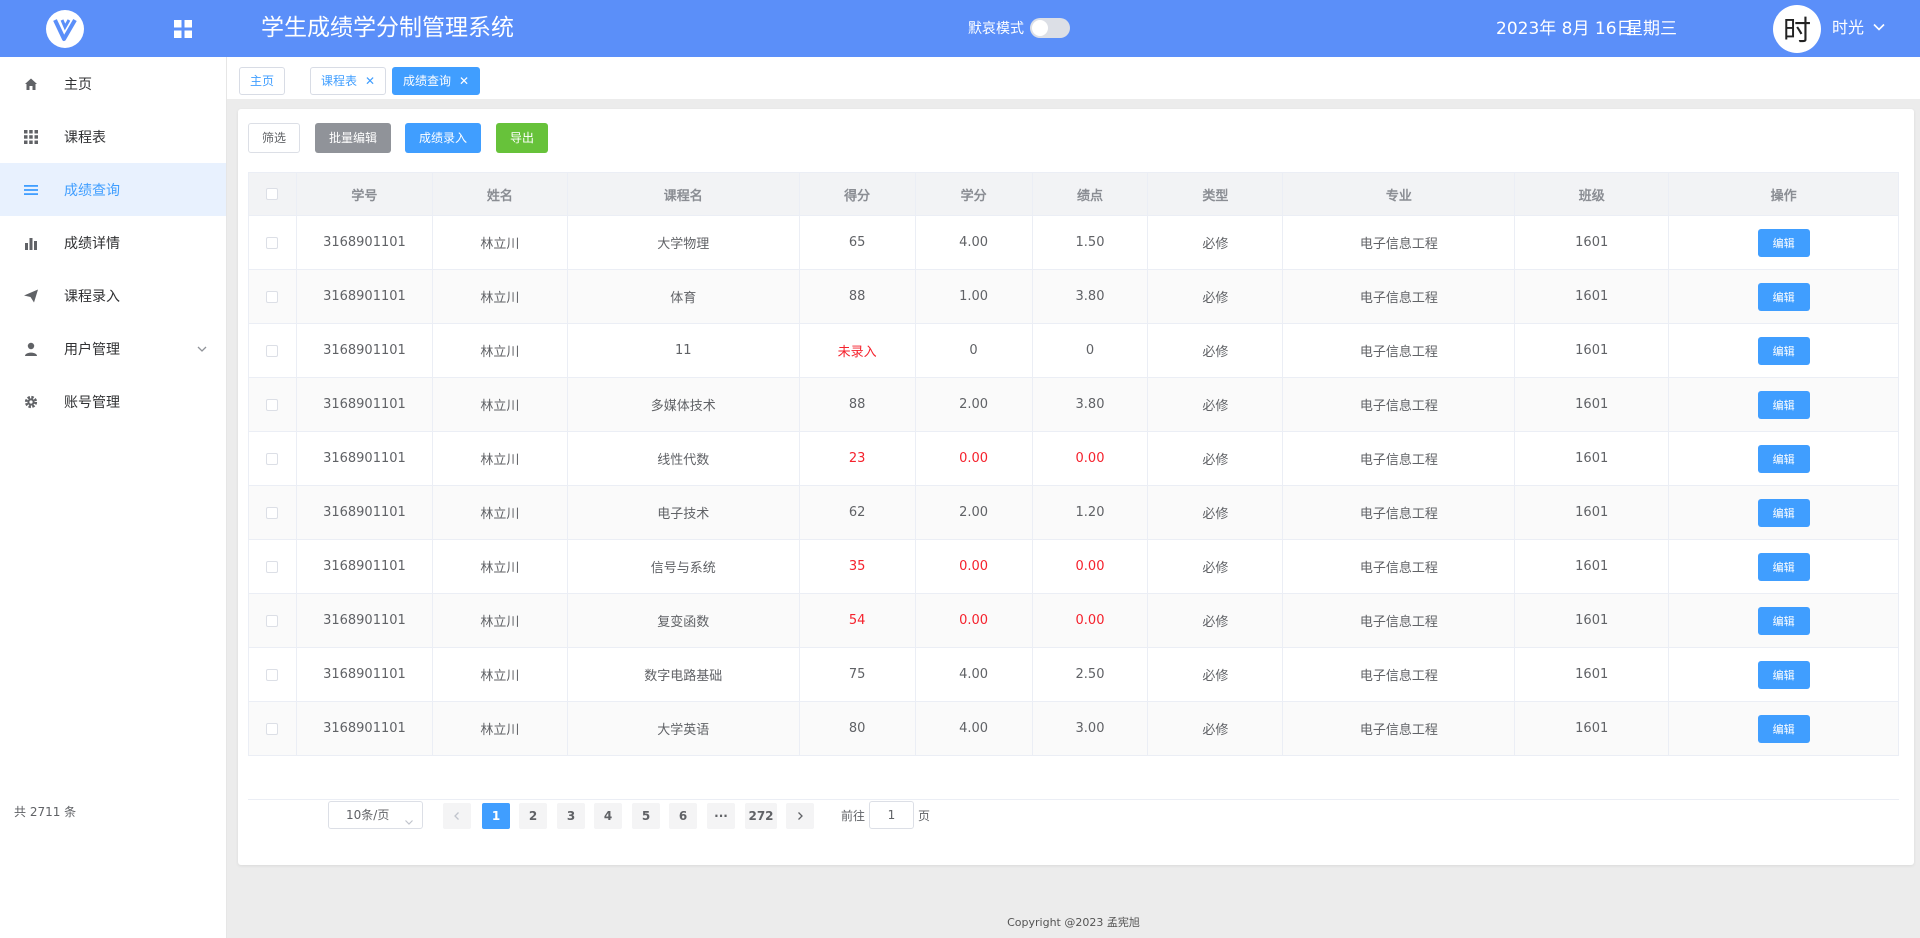 Image resolution: width=1920 pixels, height=938 pixels. I want to click on sidebar-item-timetable: 课程表, so click(113, 136).